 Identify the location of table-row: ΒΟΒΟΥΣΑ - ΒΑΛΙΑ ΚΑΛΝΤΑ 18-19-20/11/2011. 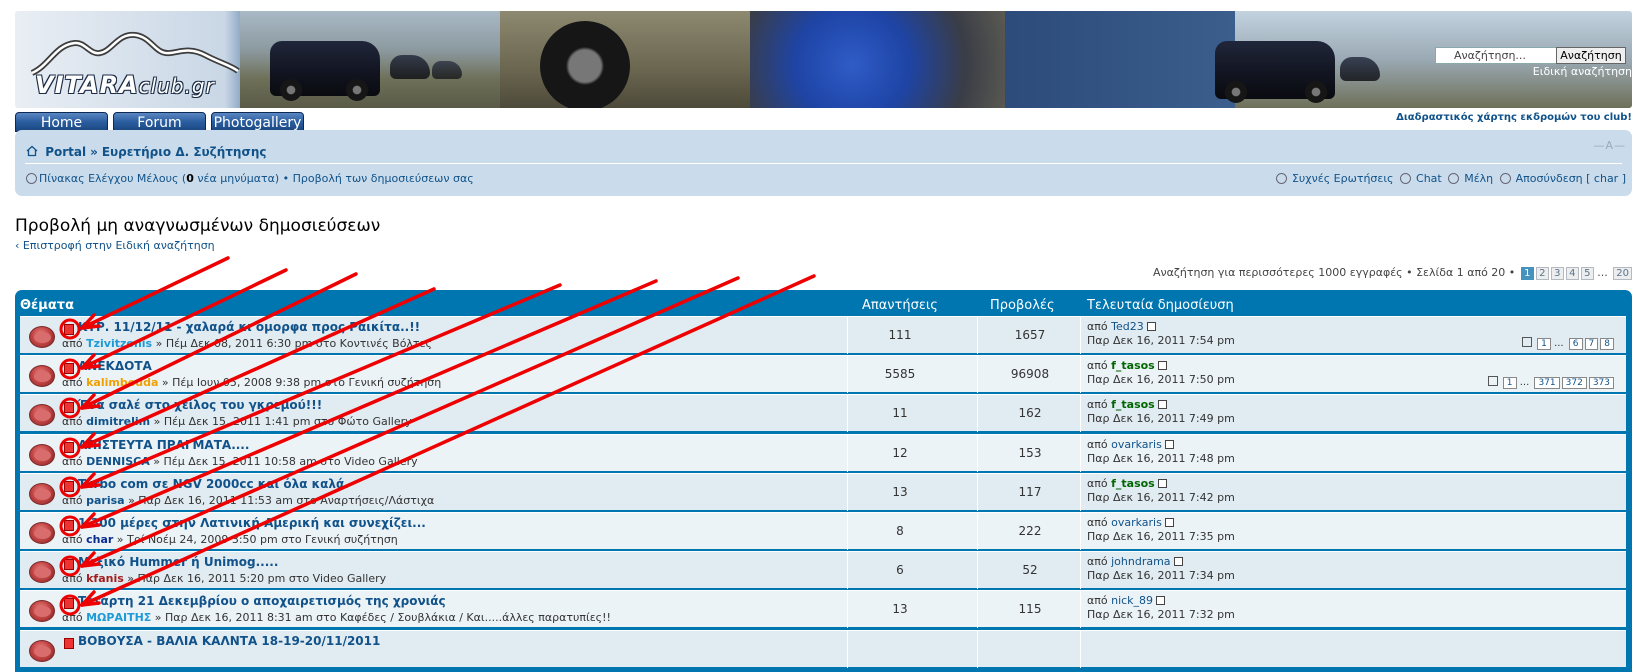
(823, 648).